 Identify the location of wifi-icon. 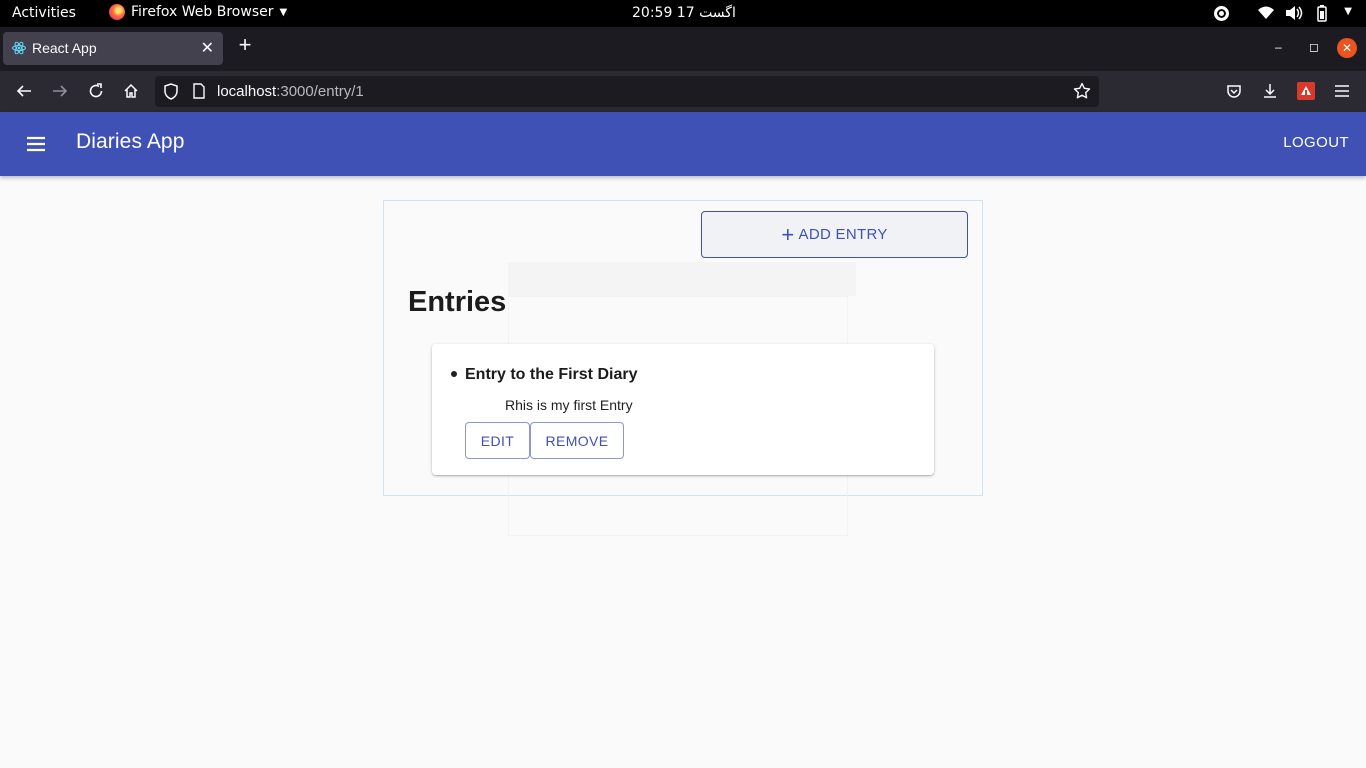
(1266, 15).